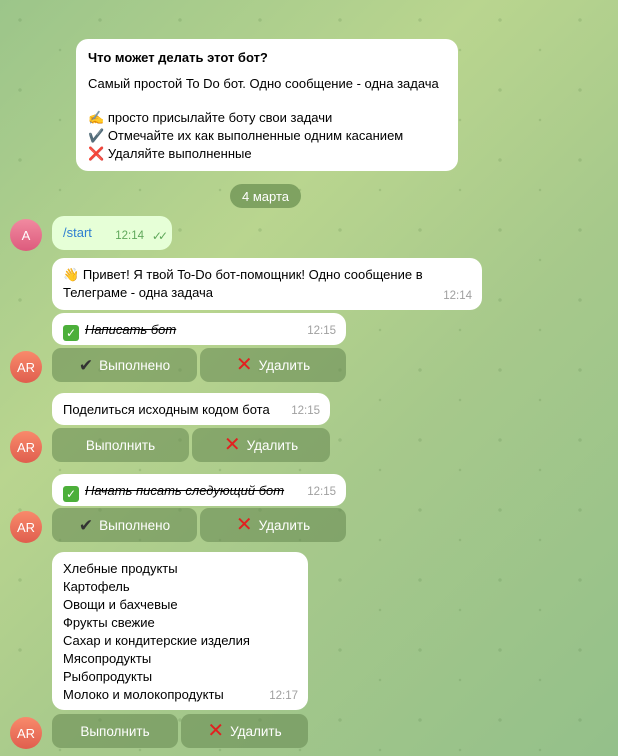 The width and height of the screenshot is (618, 756). I want to click on writing-hand-icon: ✍️, so click(96, 117).